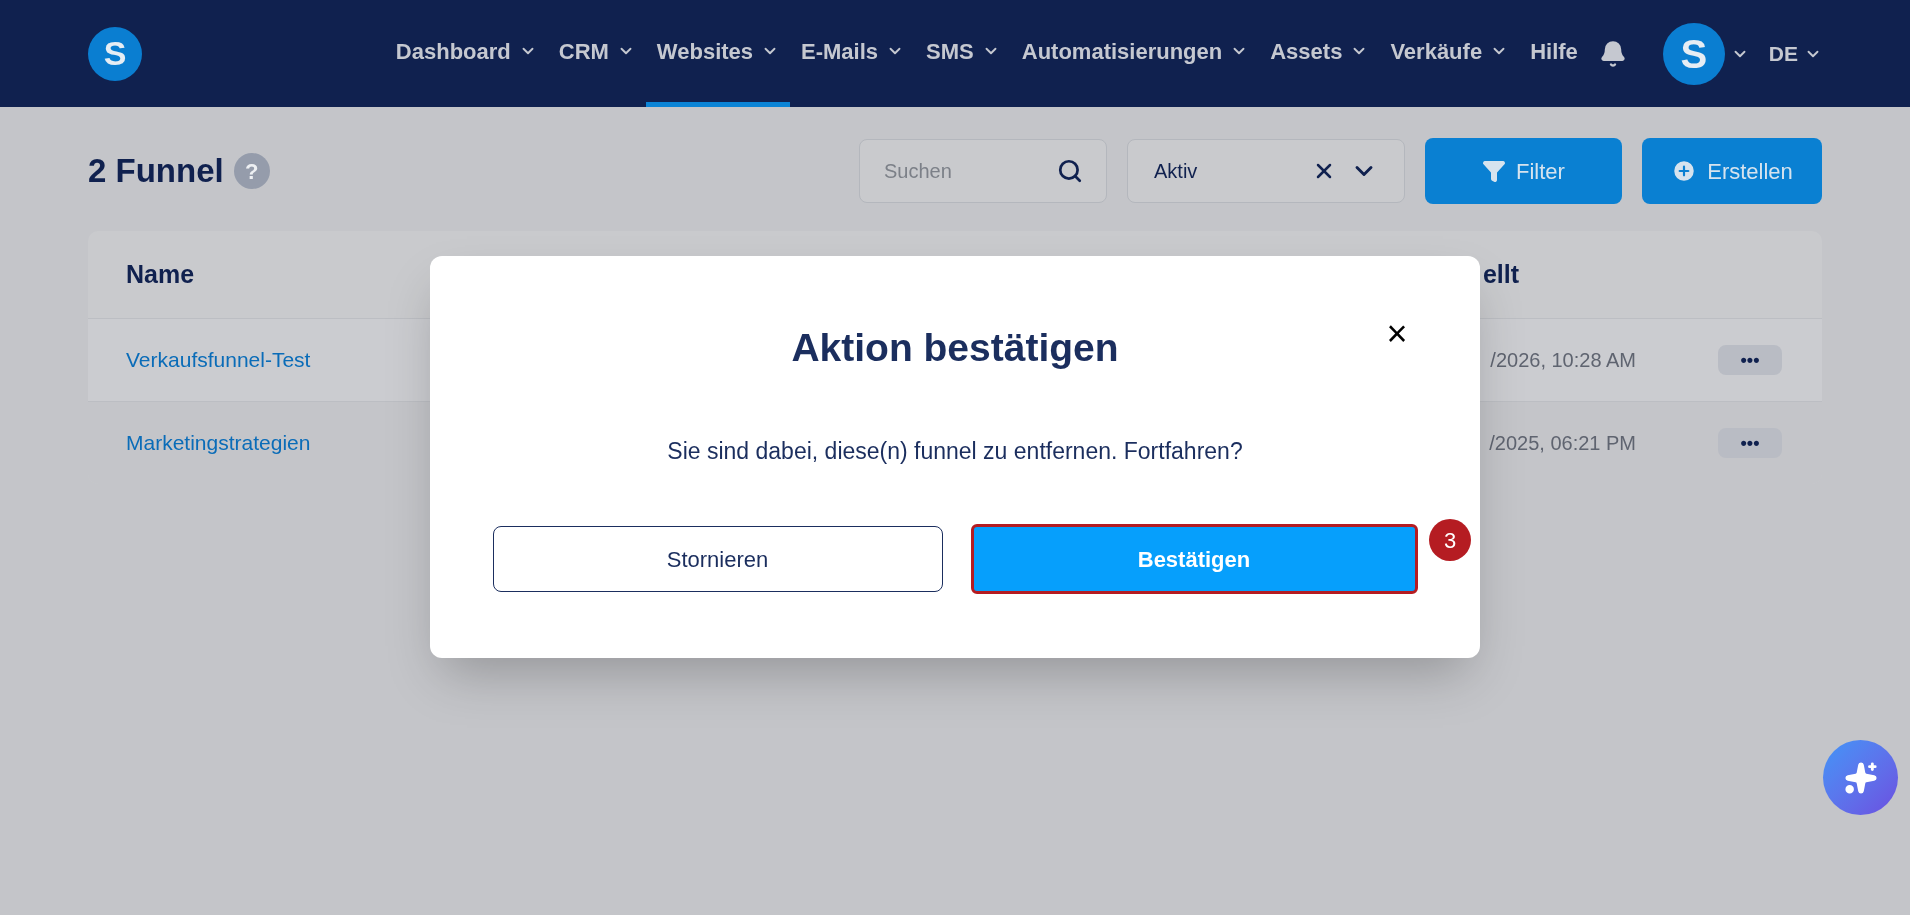 This screenshot has width=1910, height=915. What do you see at coordinates (1449, 53) in the screenshot?
I see `nav-tab: Verkäufe` at bounding box center [1449, 53].